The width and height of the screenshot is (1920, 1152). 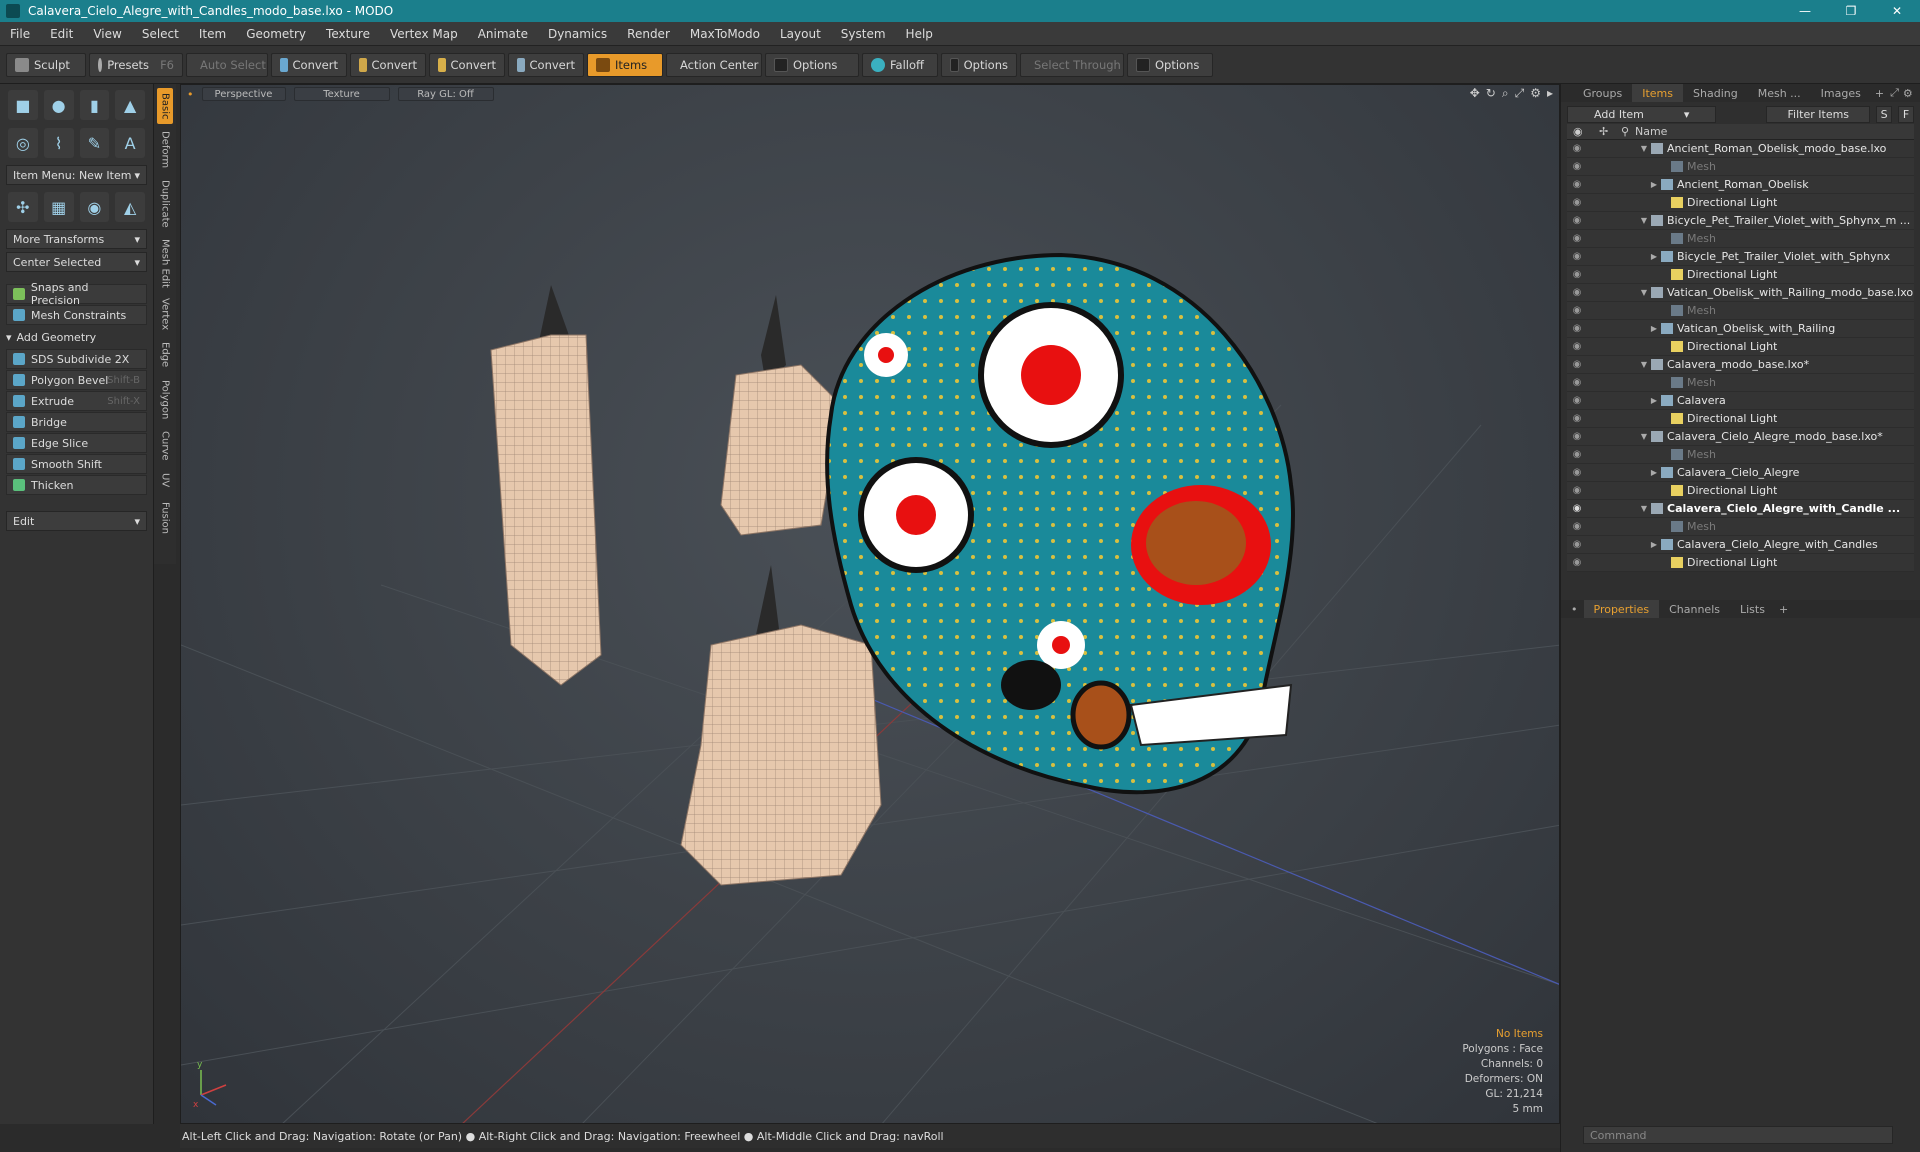 I want to click on command-input: Command, so click(x=1738, y=1135).